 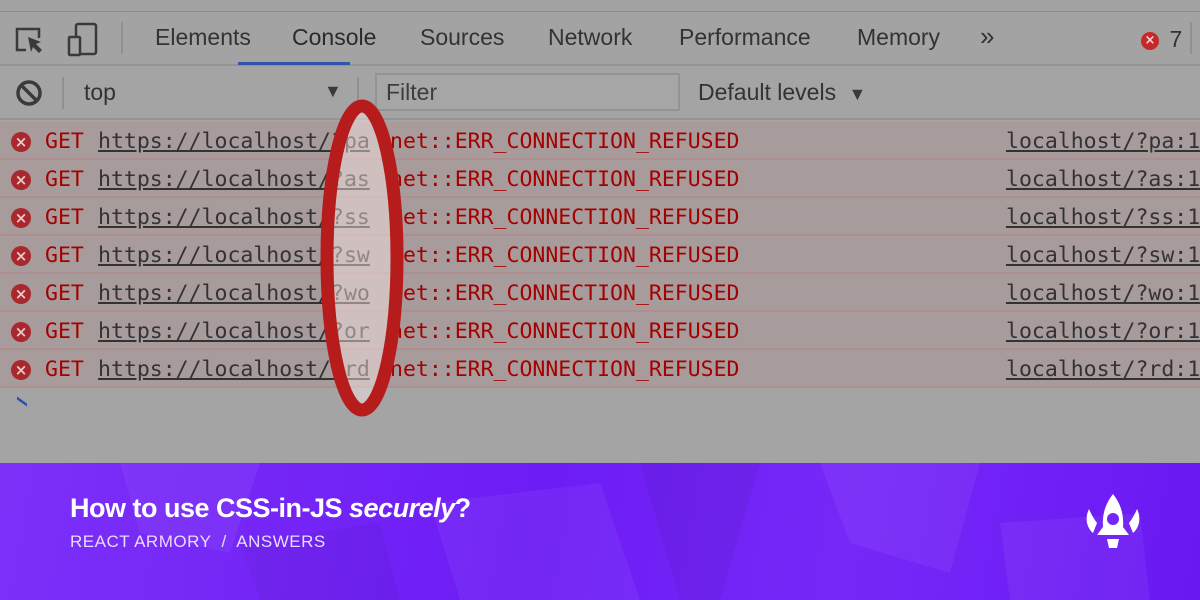 What do you see at coordinates (29, 93) in the screenshot?
I see `clear-console-icon` at bounding box center [29, 93].